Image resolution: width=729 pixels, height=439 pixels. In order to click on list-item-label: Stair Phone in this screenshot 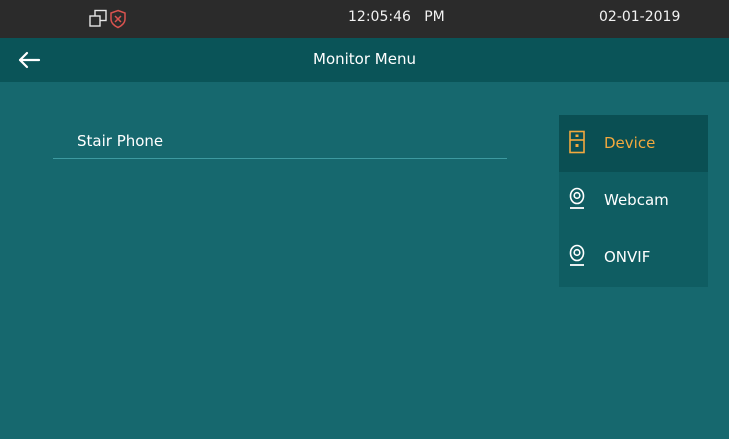, I will do `click(120, 141)`.